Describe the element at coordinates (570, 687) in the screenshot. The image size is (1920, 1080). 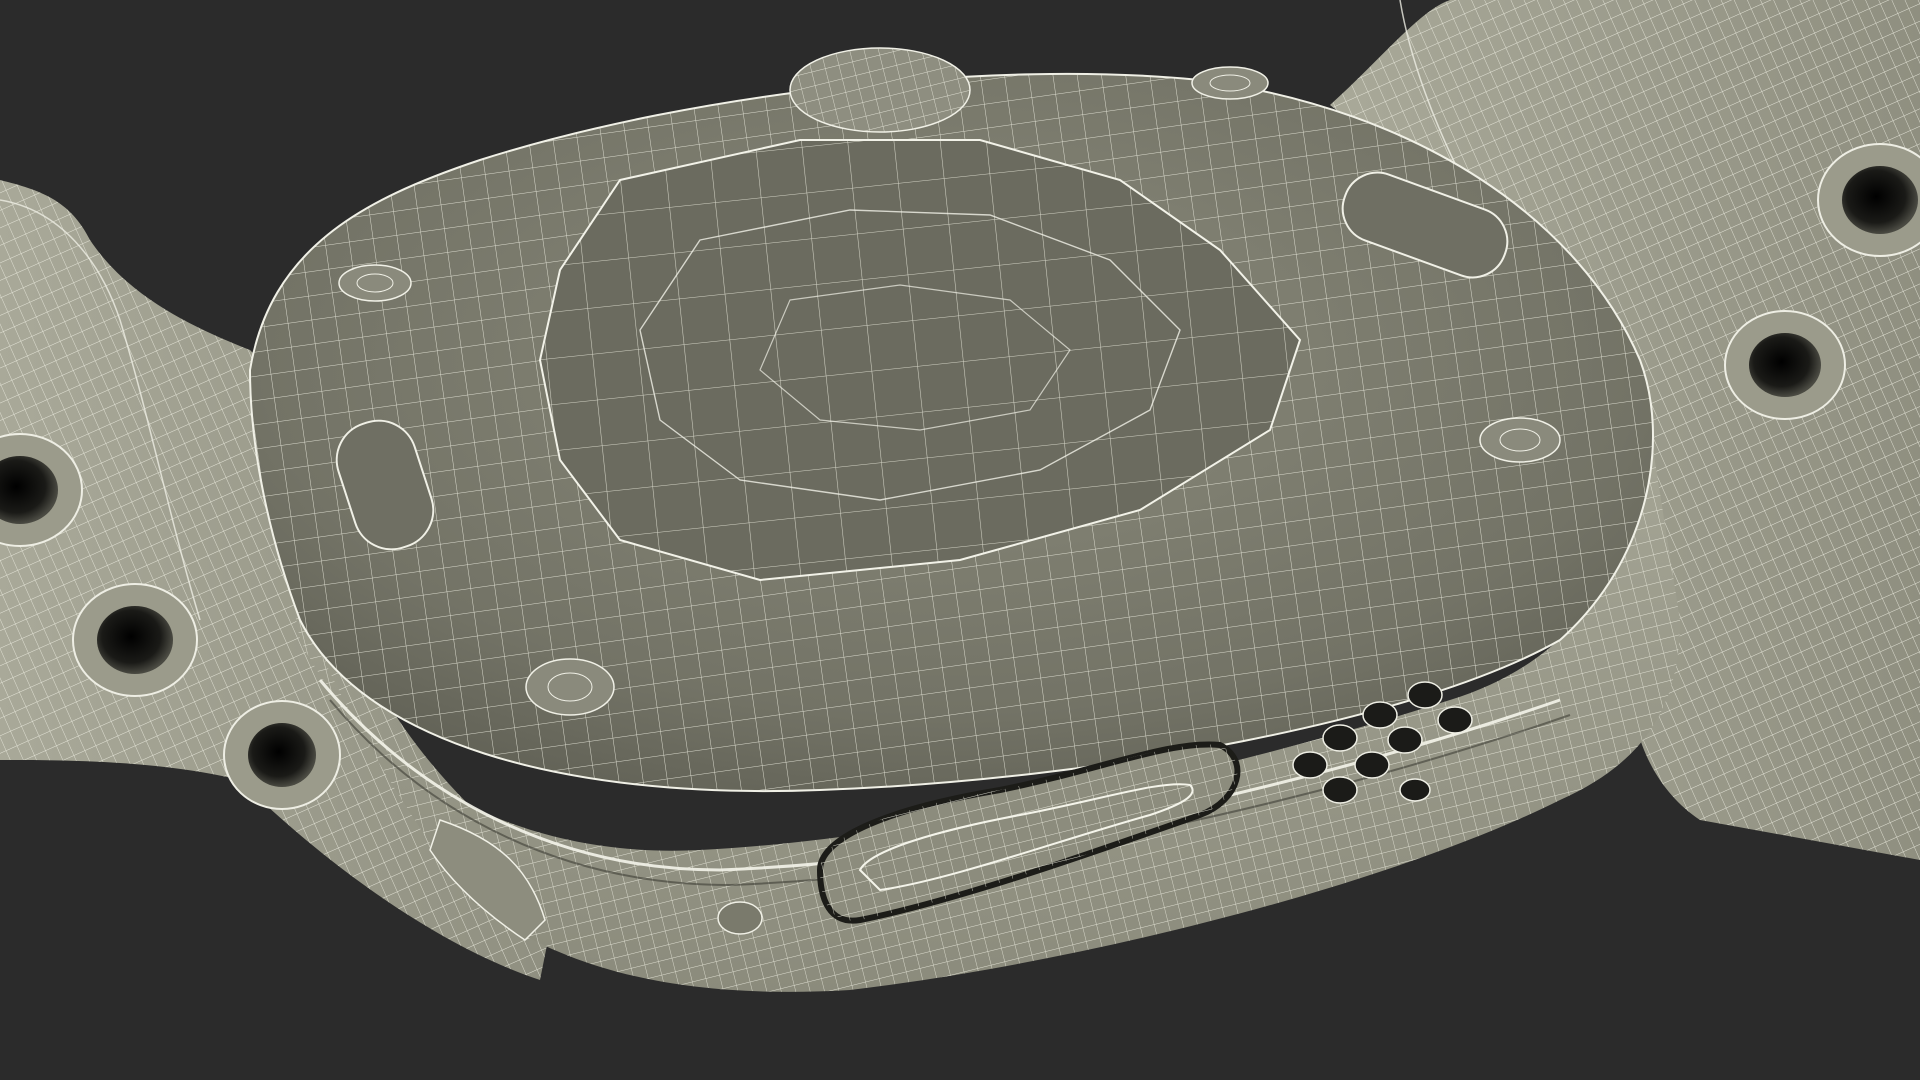
I see `screw-bottom-left` at that location.